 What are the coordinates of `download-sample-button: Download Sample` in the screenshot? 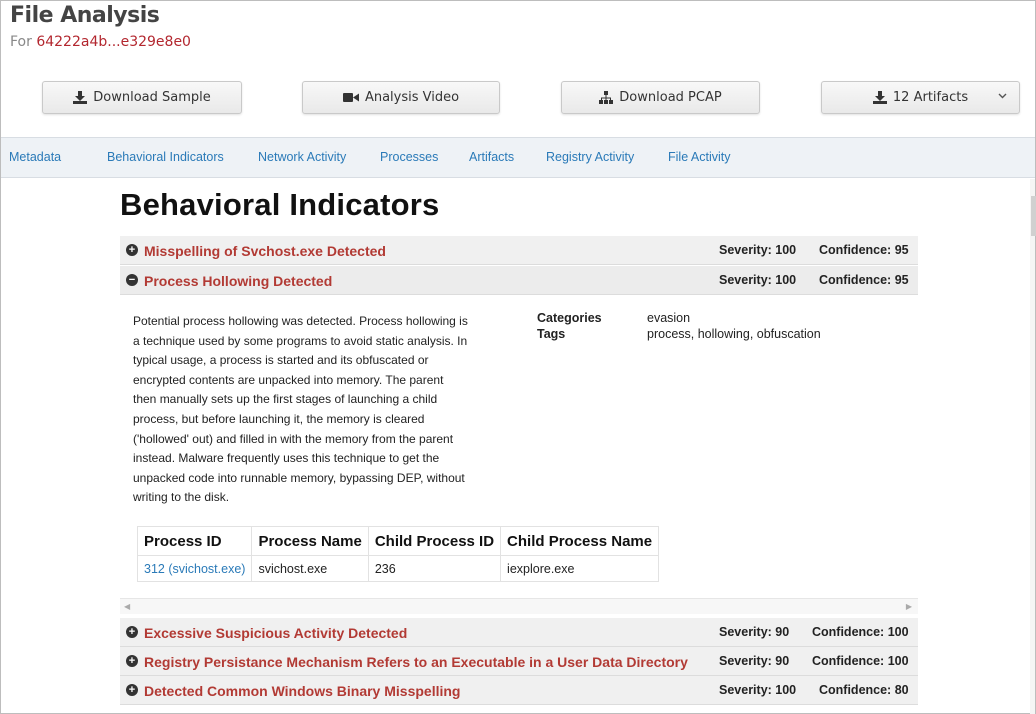 It's located at (142, 97).